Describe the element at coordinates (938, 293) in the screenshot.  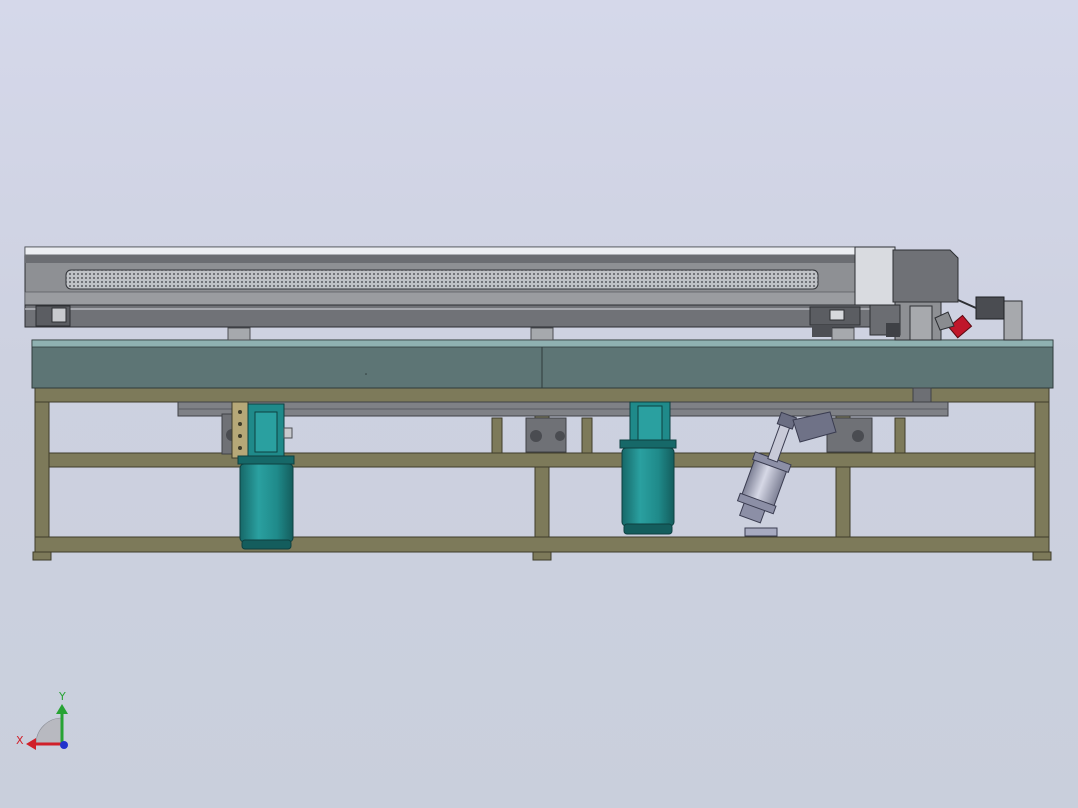
I see `gantry-end-head` at that location.